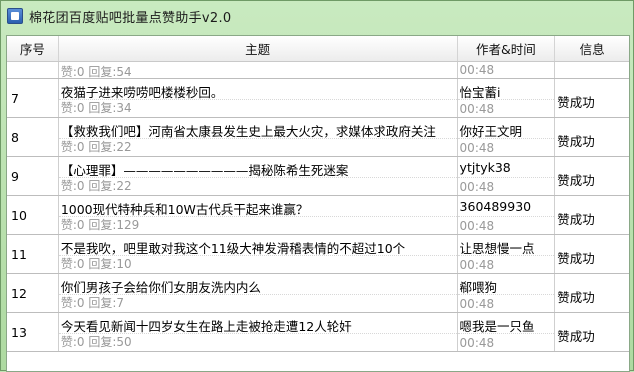 The height and width of the screenshot is (372, 634). What do you see at coordinates (96, 72) in the screenshot?
I see `topic-stats: 赞:0 回复:54` at bounding box center [96, 72].